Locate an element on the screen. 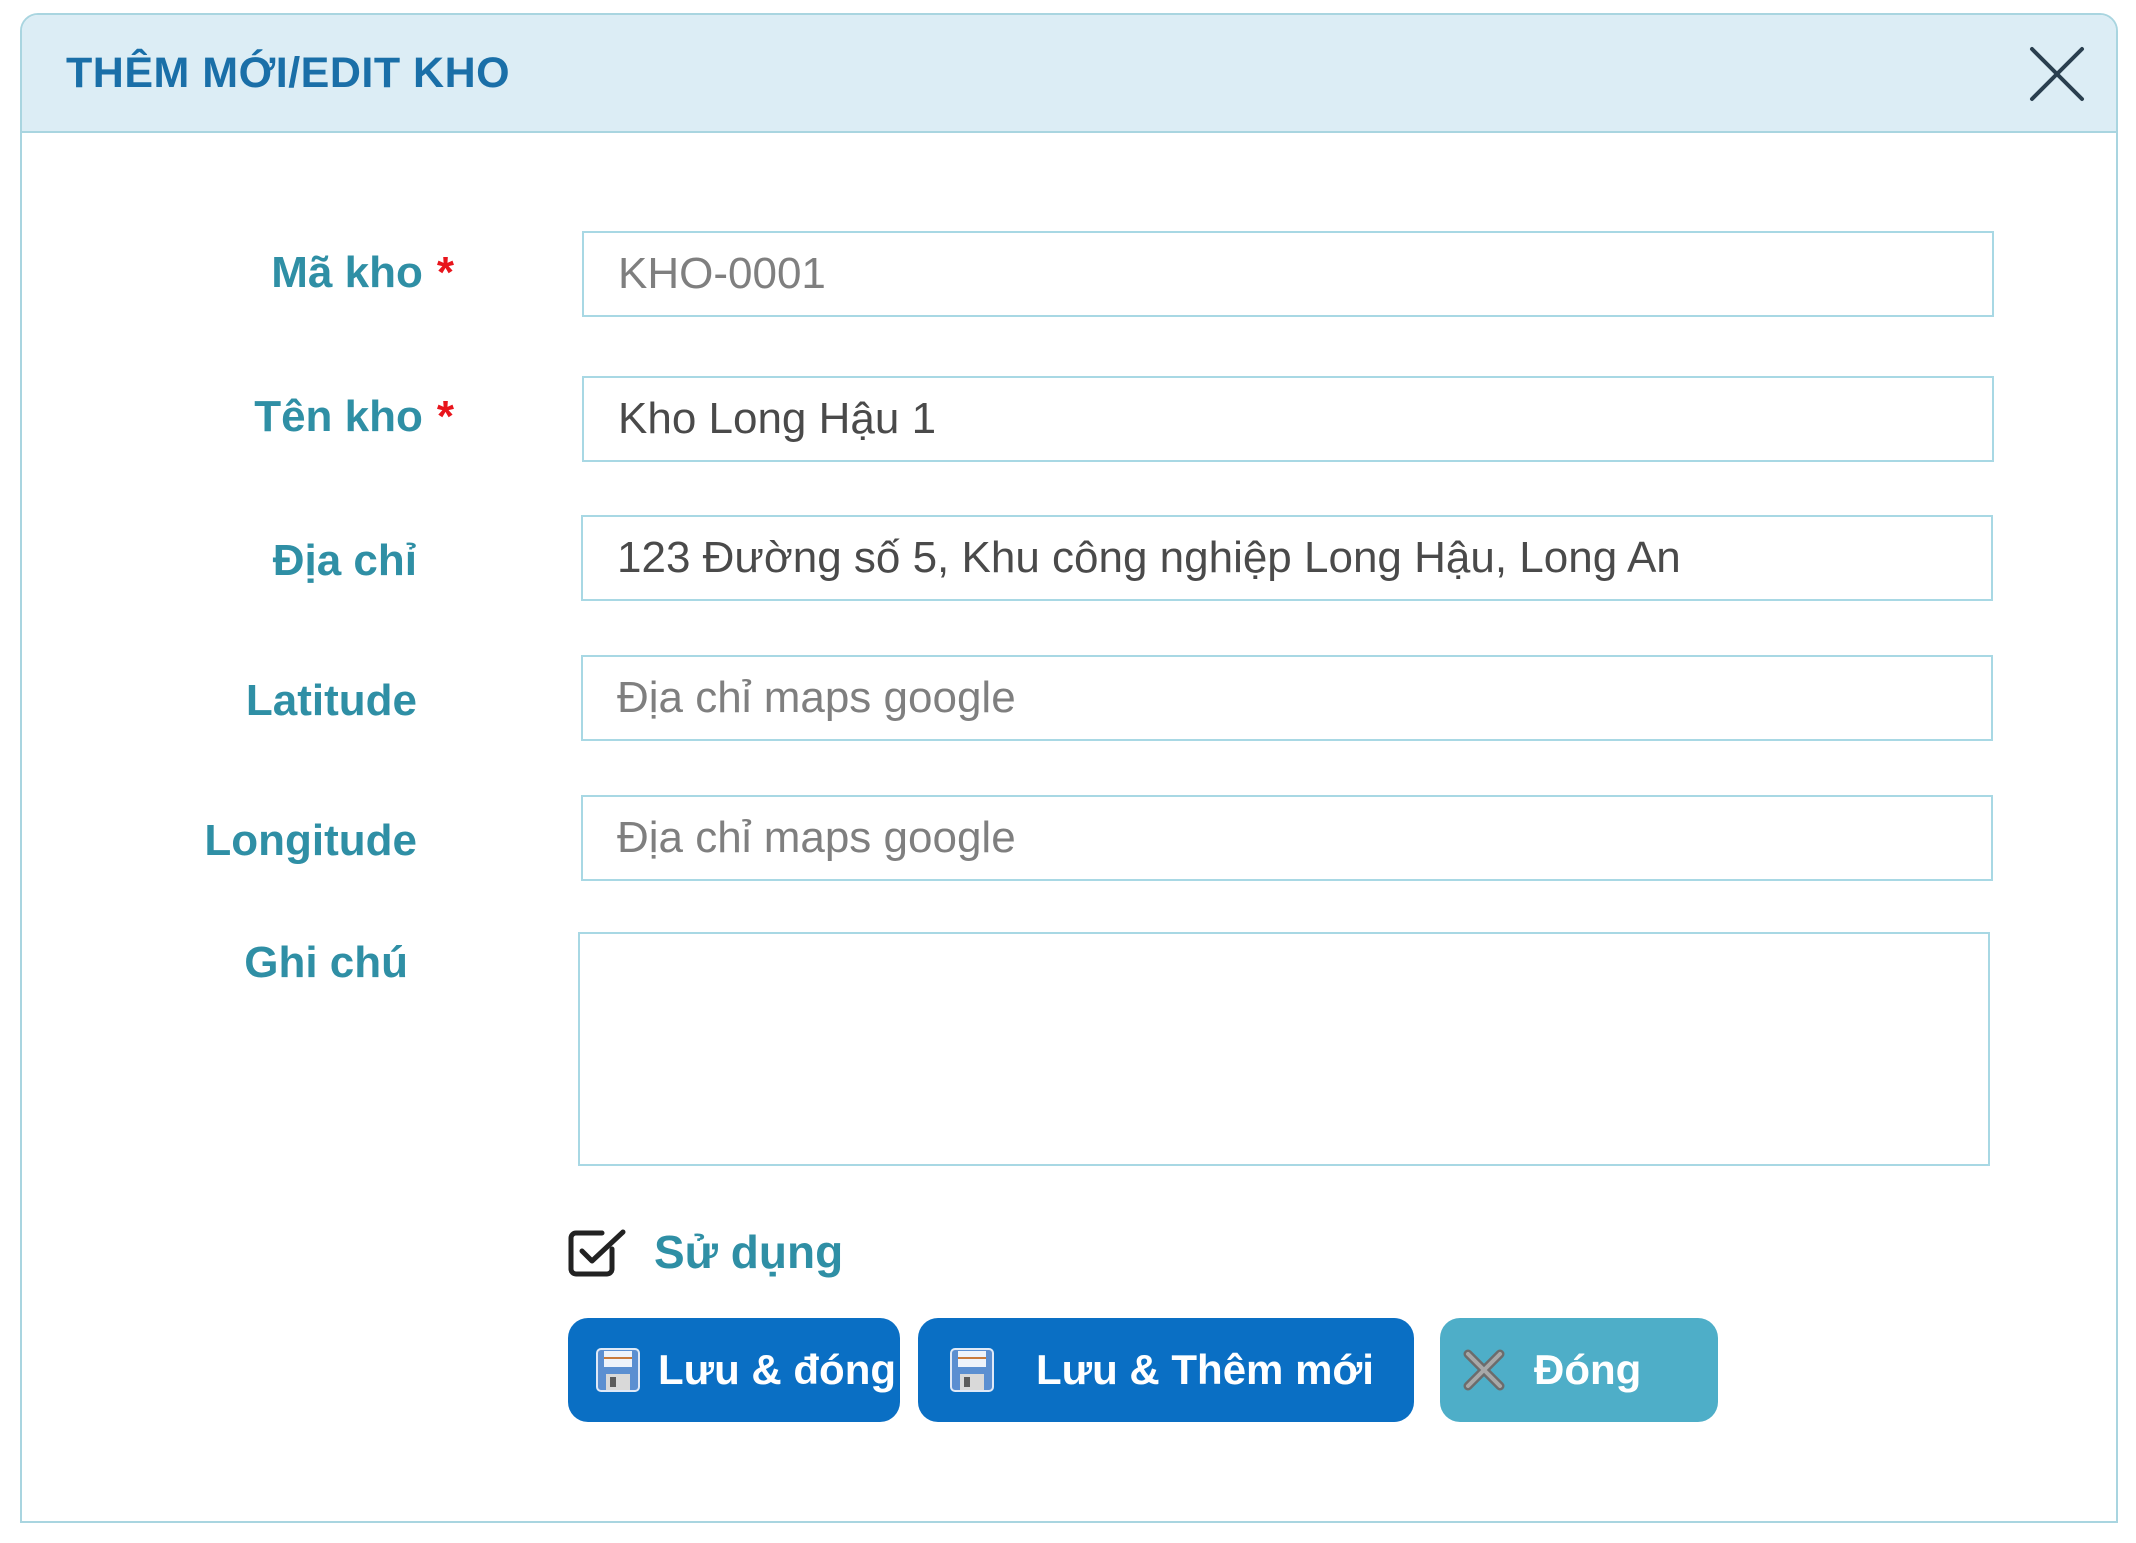 This screenshot has width=2136, height=1543. close-button: Đóng is located at coordinates (1579, 1370).